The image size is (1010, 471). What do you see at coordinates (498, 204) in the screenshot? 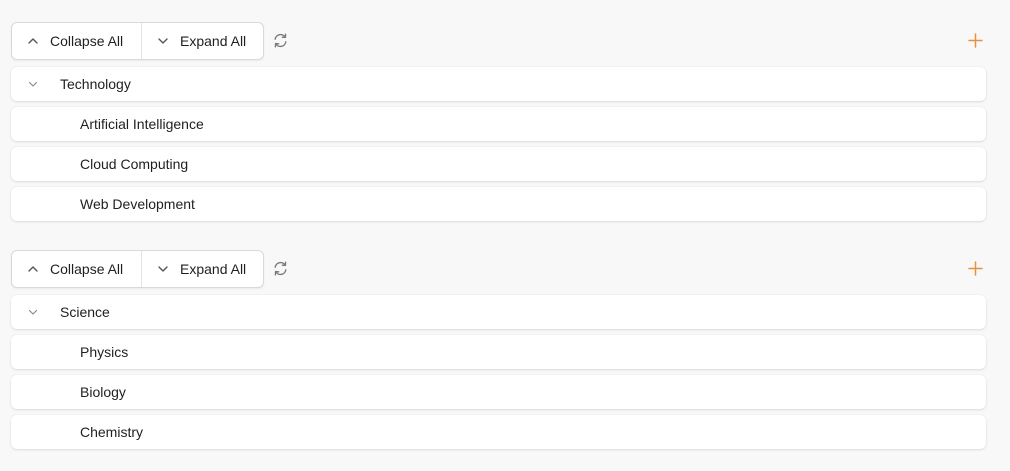
I see `tree-node-child: Web Development` at bounding box center [498, 204].